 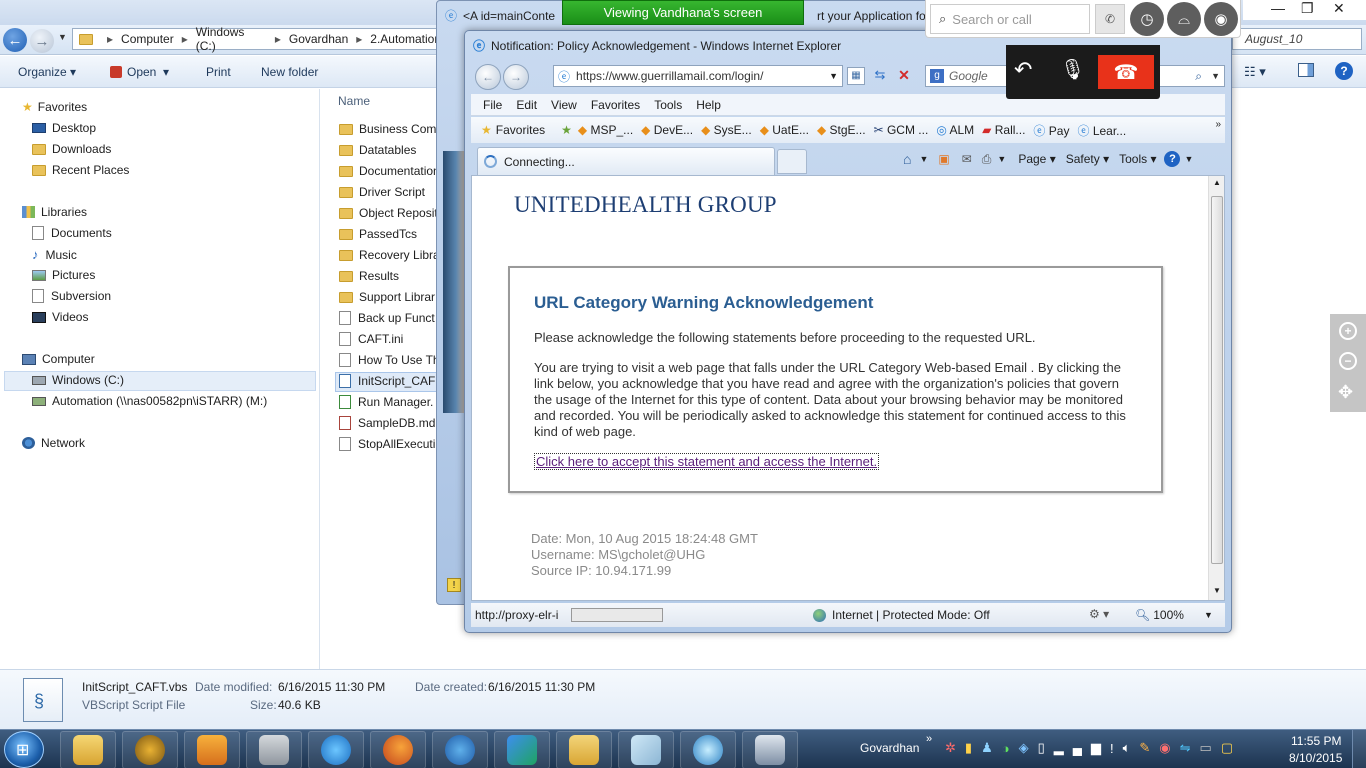 I want to click on search-icon: ⌕, so click(x=1198, y=76).